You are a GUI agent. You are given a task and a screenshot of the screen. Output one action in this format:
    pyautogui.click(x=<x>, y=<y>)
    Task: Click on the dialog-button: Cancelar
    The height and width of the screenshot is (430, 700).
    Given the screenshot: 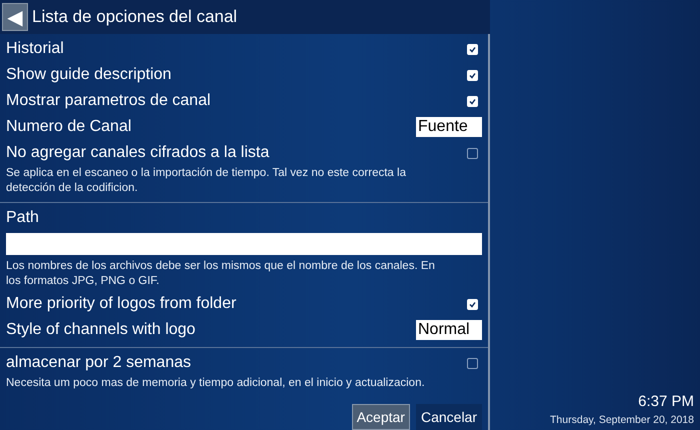 What is the action you would take?
    pyautogui.click(x=449, y=417)
    